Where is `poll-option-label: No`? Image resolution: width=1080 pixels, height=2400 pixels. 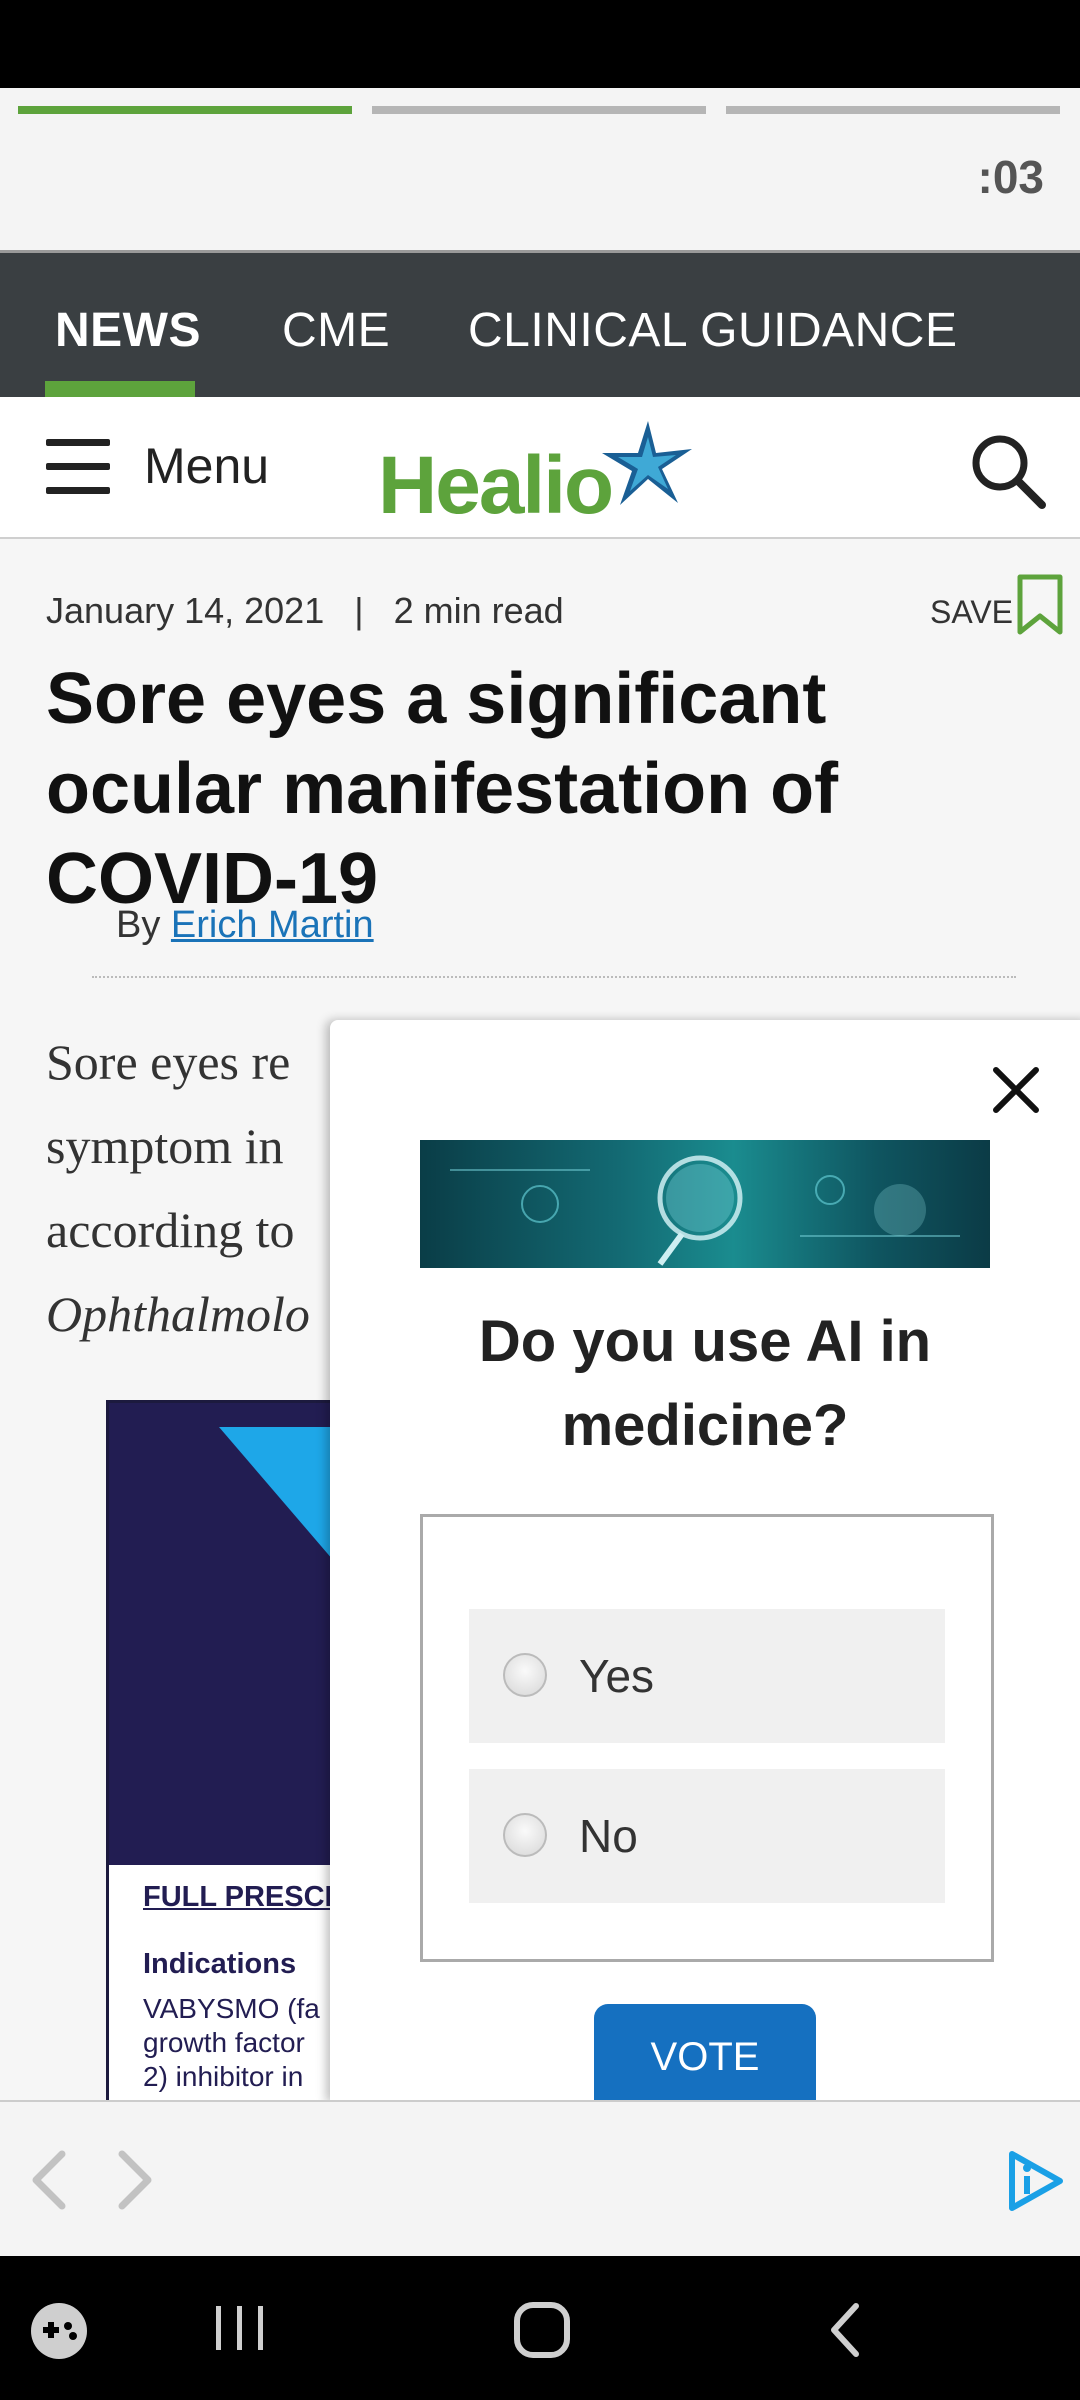 poll-option-label: No is located at coordinates (608, 1836).